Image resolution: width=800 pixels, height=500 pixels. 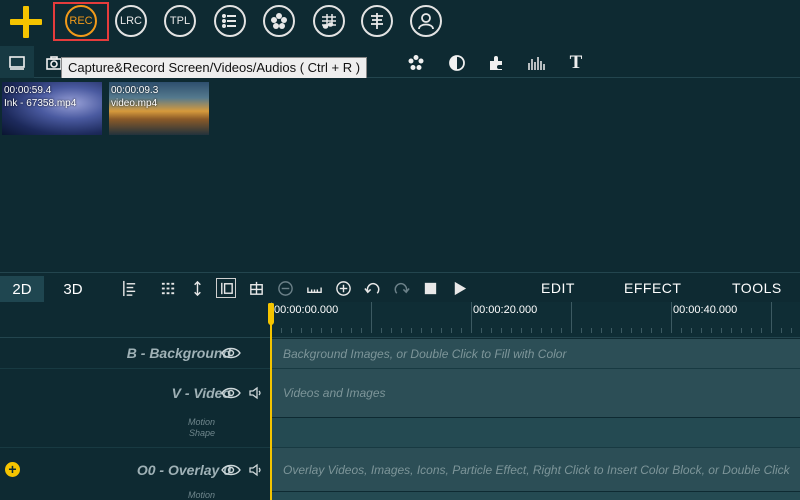 What do you see at coordinates (256, 288) in the screenshot?
I see `split-icon` at bounding box center [256, 288].